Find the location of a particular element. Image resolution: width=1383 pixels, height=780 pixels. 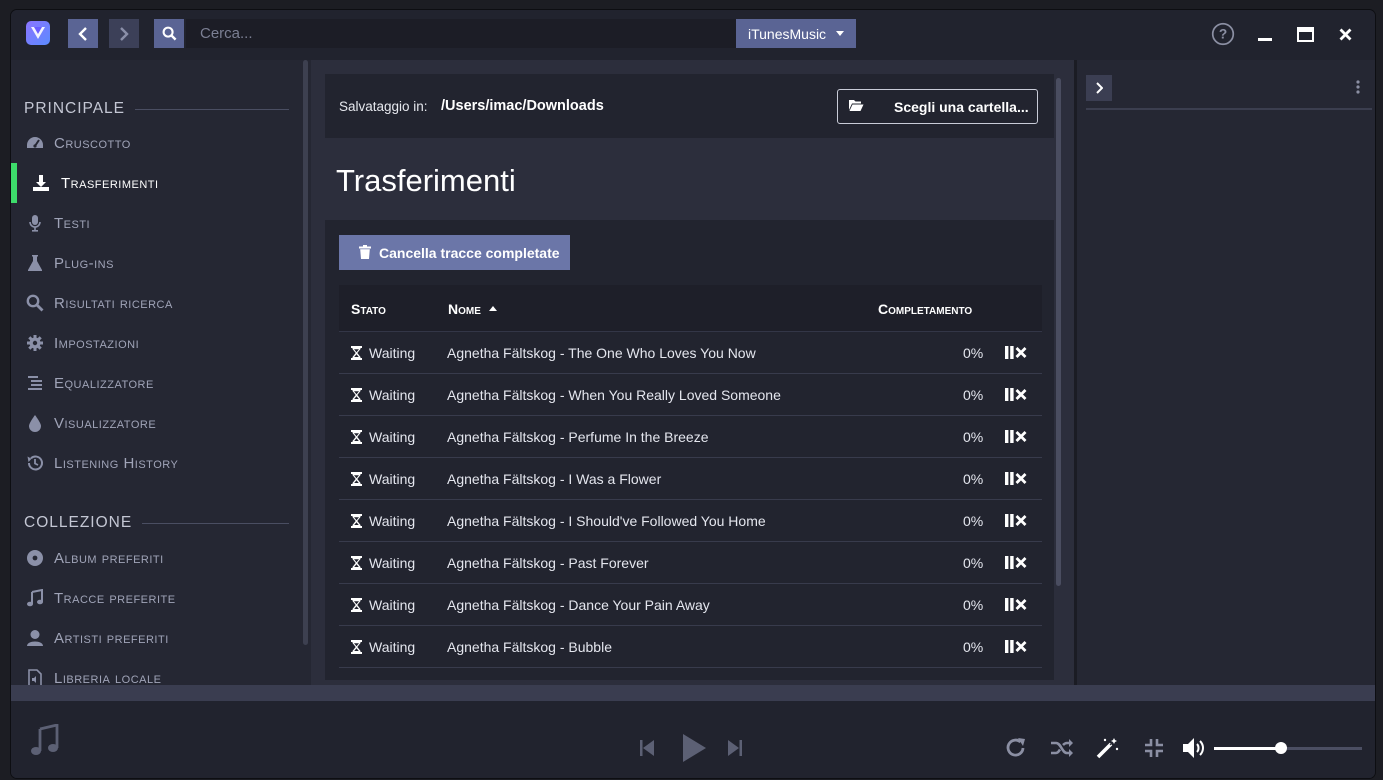

hourglass-icon is located at coordinates (356, 647).